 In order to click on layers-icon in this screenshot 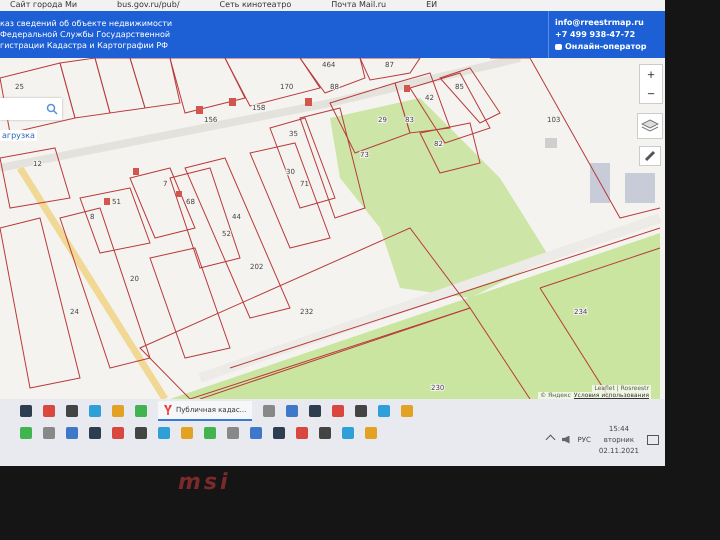, I will do `click(650, 126)`.